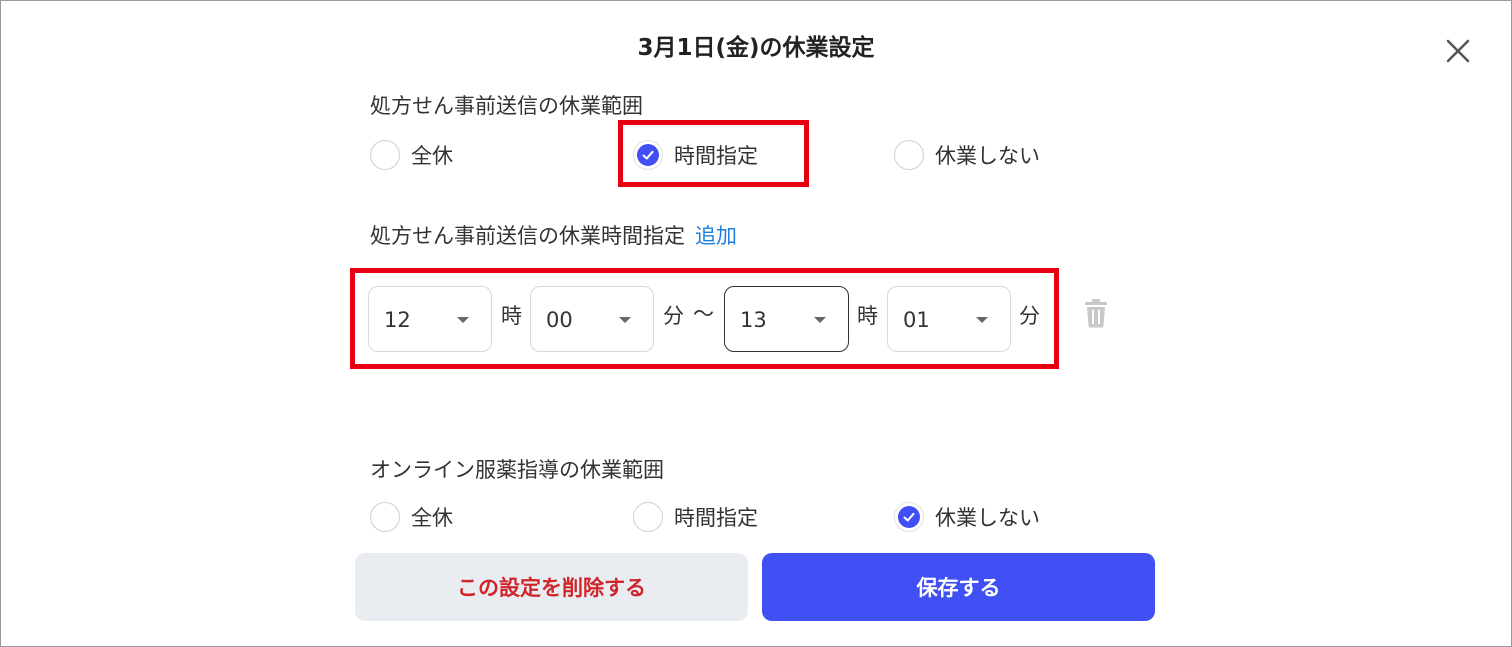 Image resolution: width=1512 pixels, height=647 pixels. I want to click on prescription-radio-none: 休業しない, so click(967, 155).